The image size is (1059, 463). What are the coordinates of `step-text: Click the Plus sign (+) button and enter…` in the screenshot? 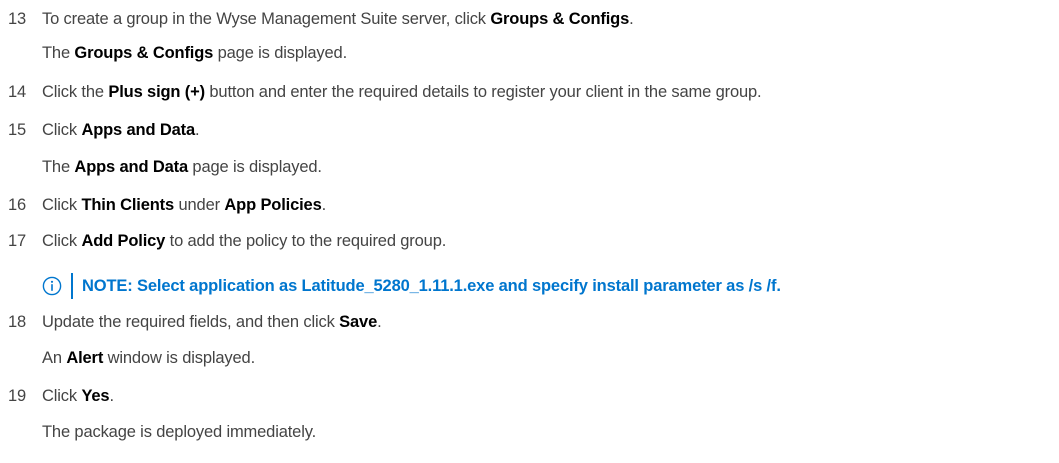 It's located at (402, 92).